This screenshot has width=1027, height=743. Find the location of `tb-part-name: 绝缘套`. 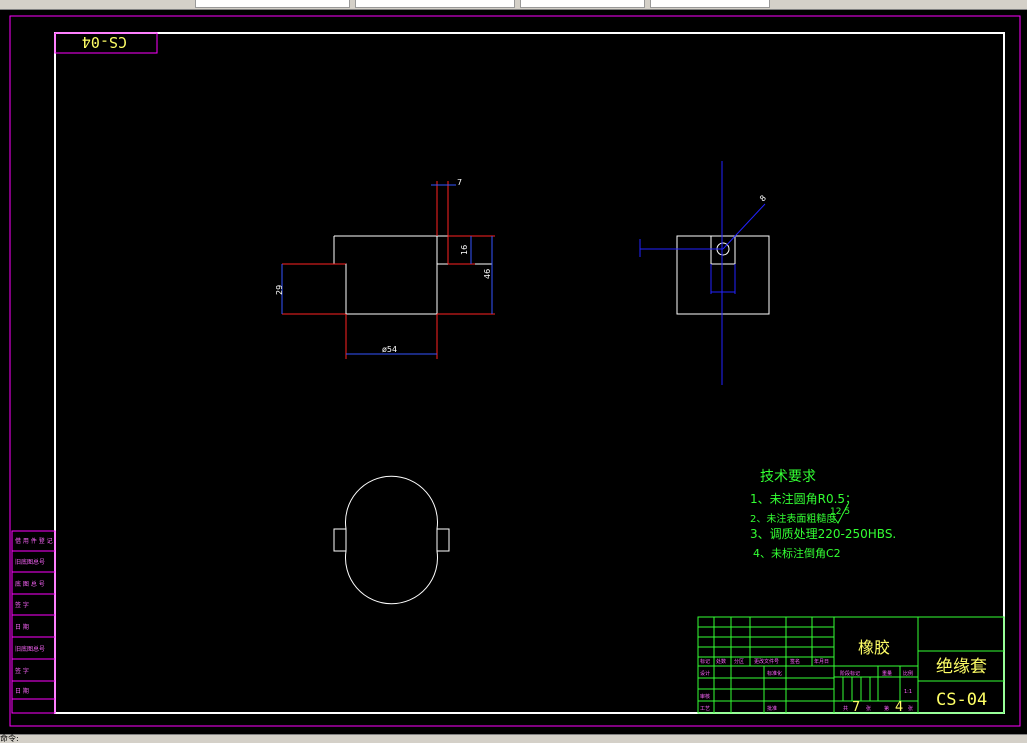

tb-part-name: 绝缘套 is located at coordinates (961, 667).